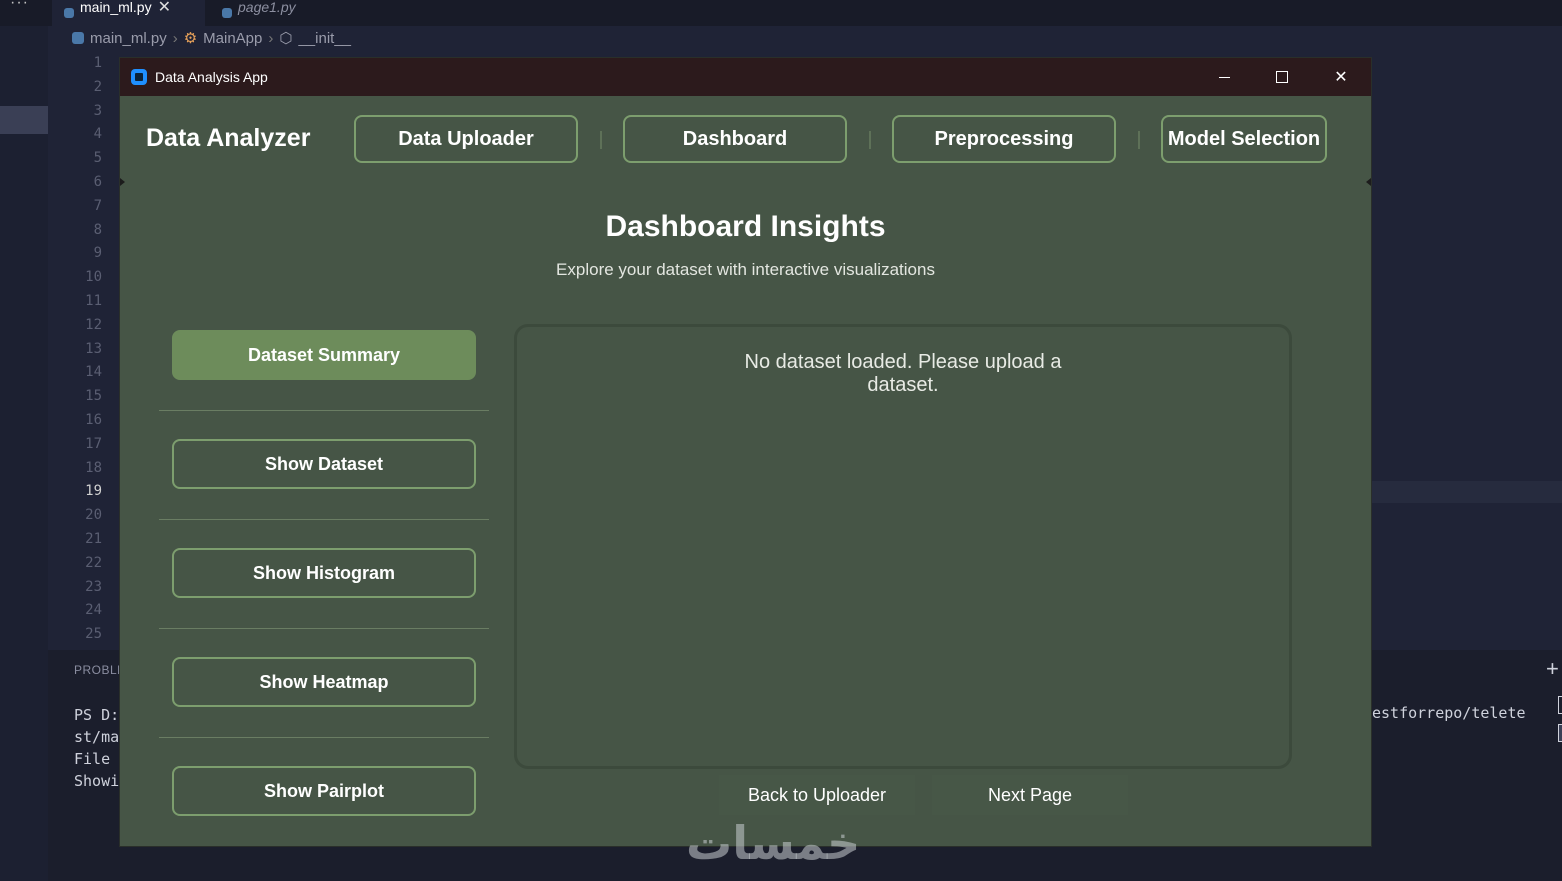  I want to click on back-to-uploader-button: Back to Uploader, so click(817, 795).